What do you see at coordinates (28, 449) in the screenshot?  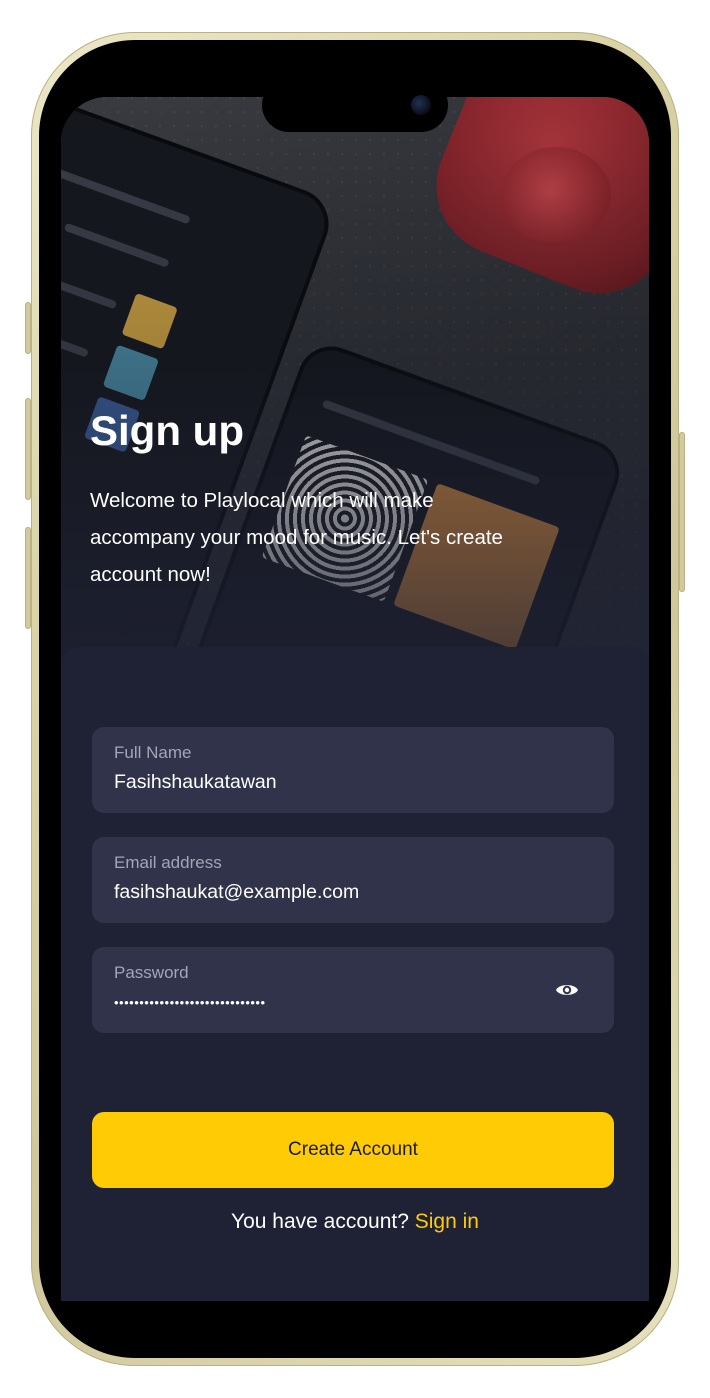 I see `phone-volume-up-button` at bounding box center [28, 449].